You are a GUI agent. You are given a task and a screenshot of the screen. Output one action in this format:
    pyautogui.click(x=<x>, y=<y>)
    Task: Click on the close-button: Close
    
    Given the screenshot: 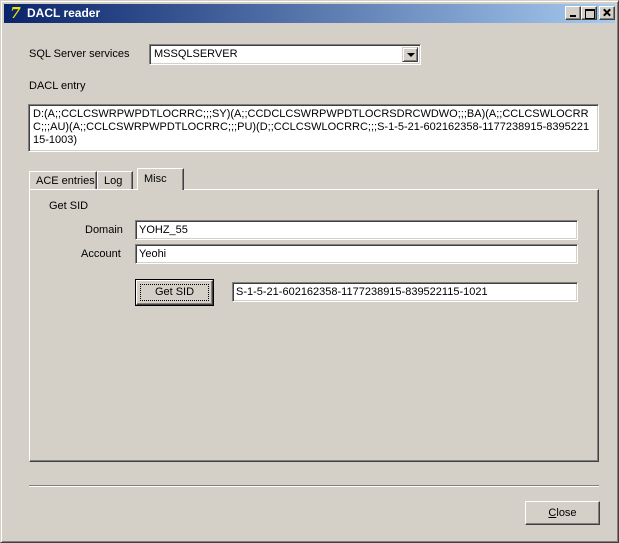 What is the action you would take?
    pyautogui.click(x=562, y=513)
    